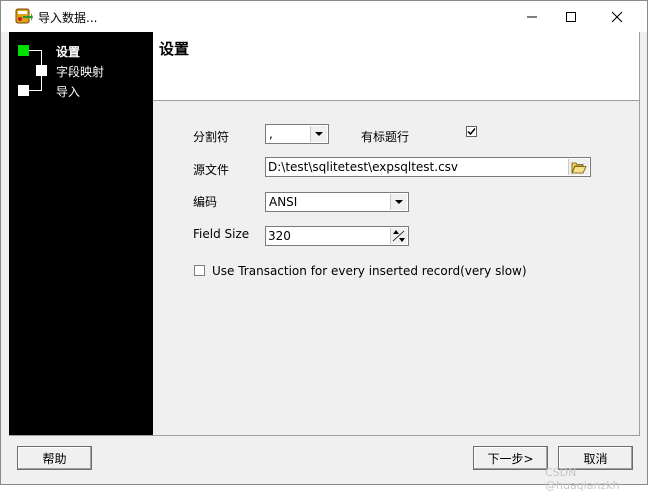  Describe the element at coordinates (205, 202) in the screenshot. I see `encoding-label: 编码` at that location.